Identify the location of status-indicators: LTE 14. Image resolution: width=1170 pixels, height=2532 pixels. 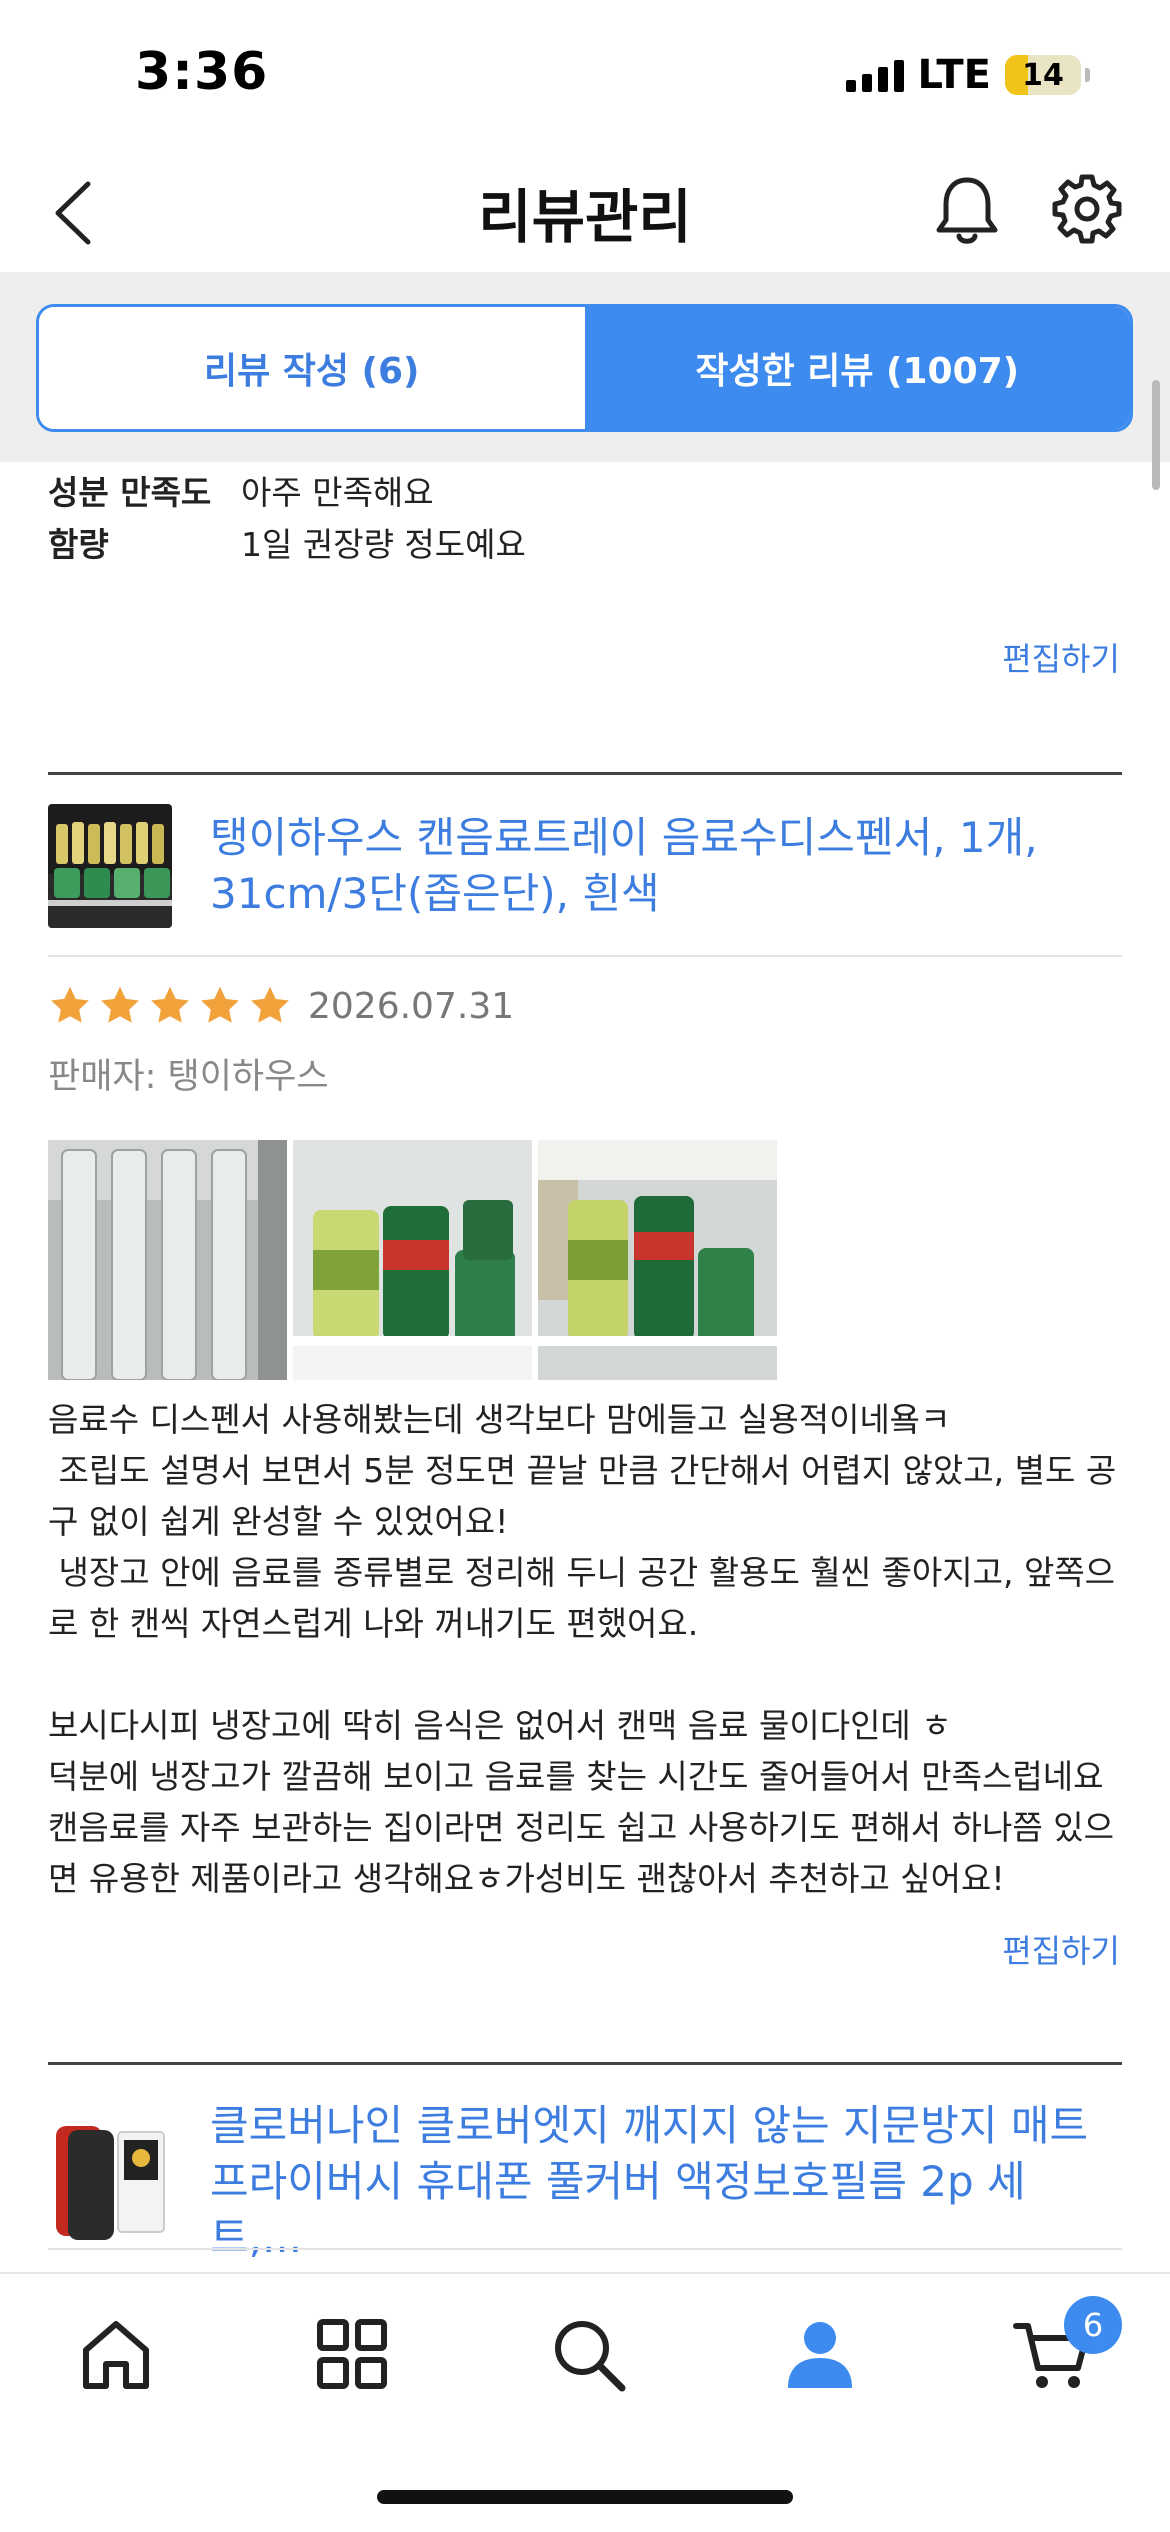
(967, 75).